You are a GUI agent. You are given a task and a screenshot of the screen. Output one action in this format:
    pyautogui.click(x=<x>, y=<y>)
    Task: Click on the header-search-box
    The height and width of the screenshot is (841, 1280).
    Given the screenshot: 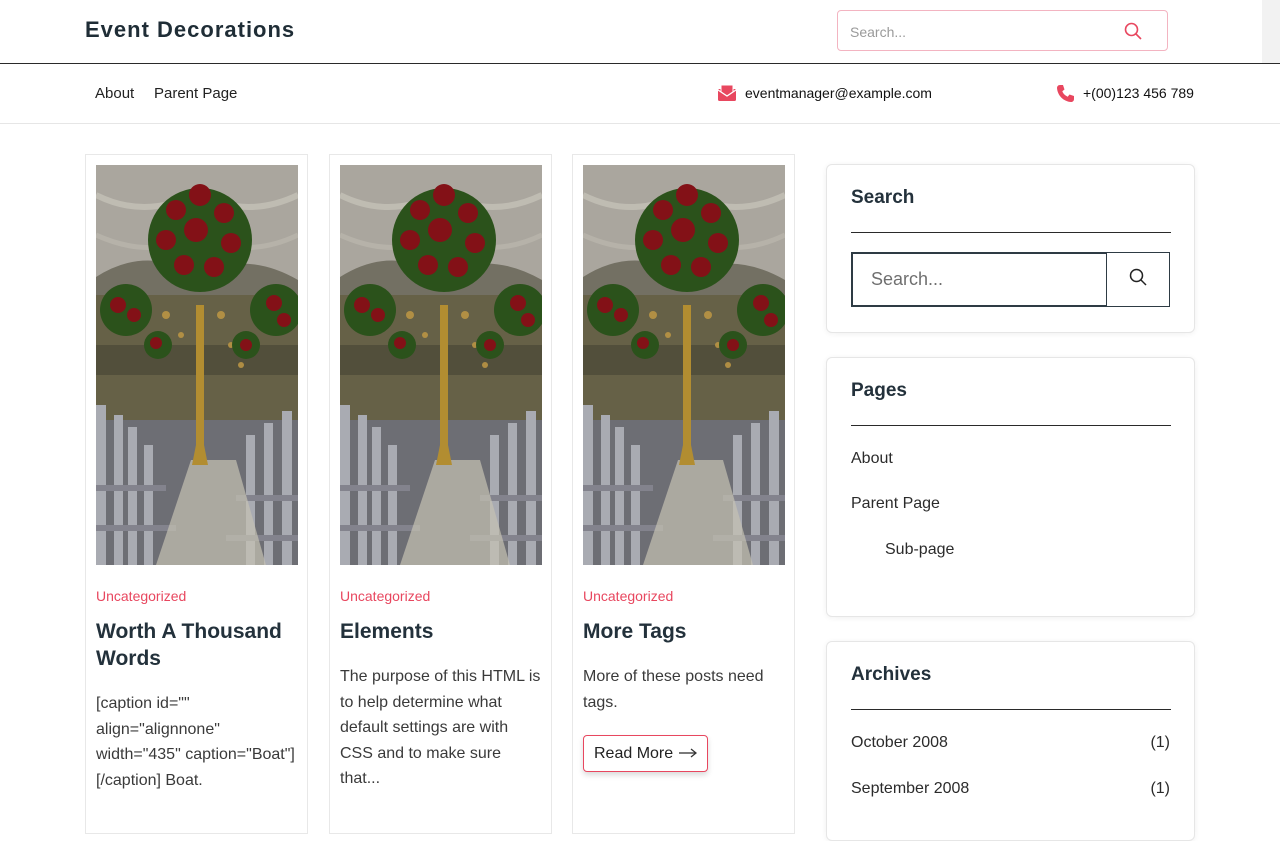 What is the action you would take?
    pyautogui.click(x=1002, y=31)
    